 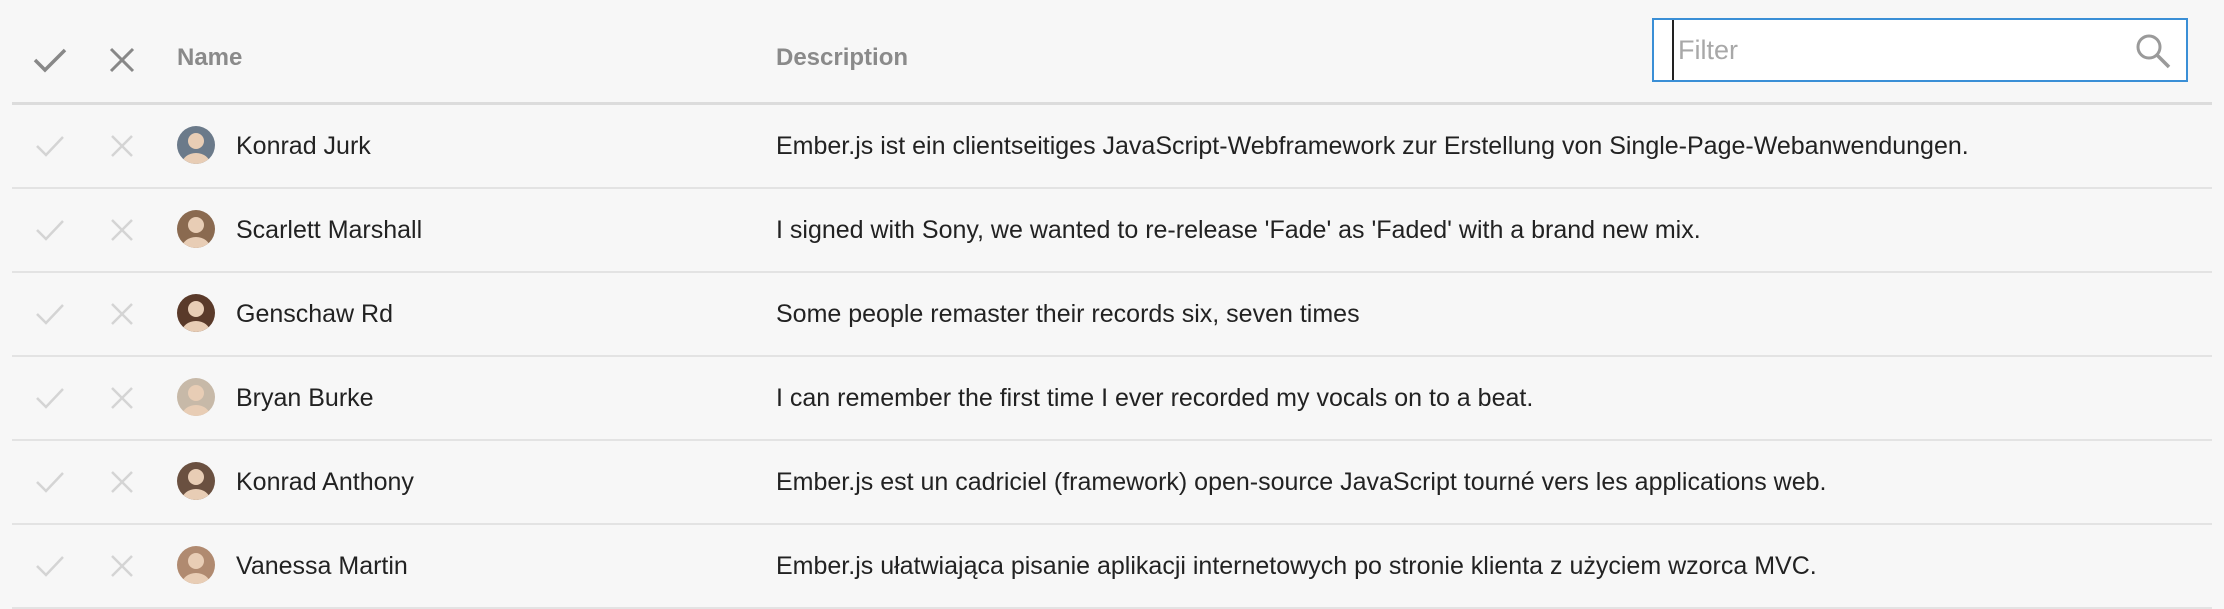 I want to click on row-name: Konrad Jurk, so click(x=303, y=145).